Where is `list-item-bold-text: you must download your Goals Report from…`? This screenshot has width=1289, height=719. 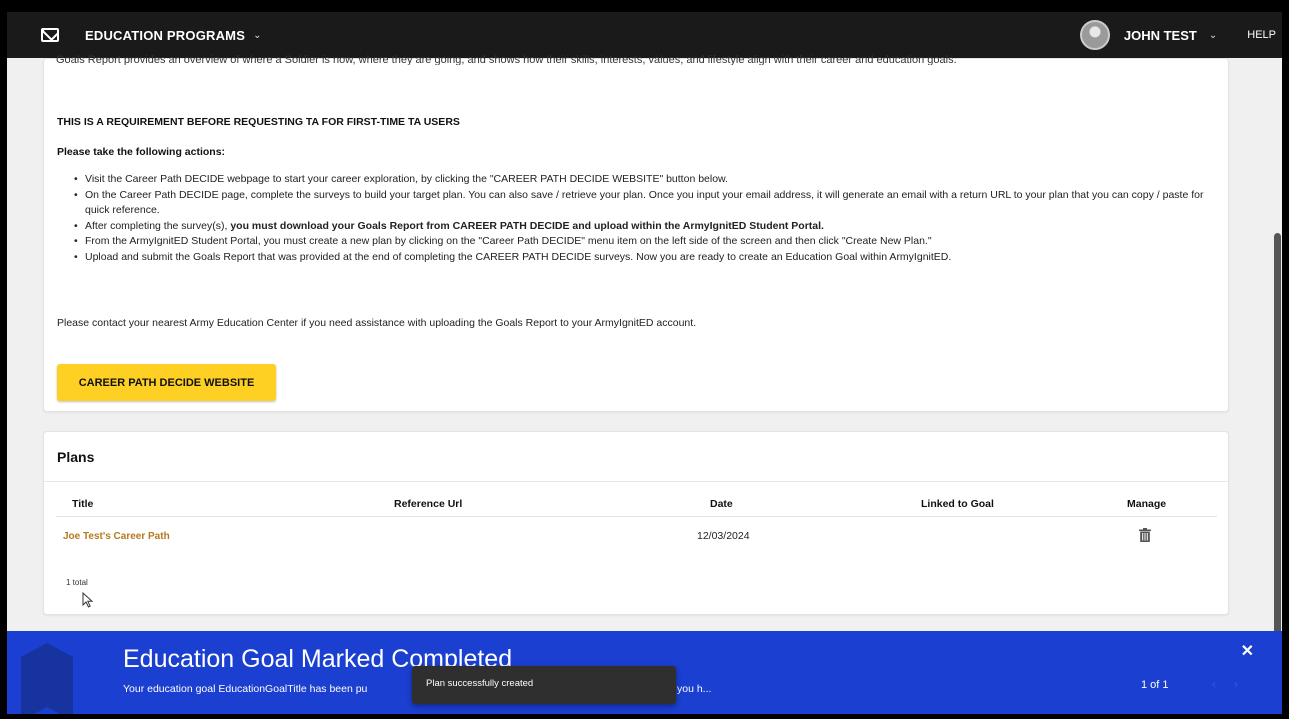
list-item-bold-text: you must download your Goals Report from… is located at coordinates (527, 225).